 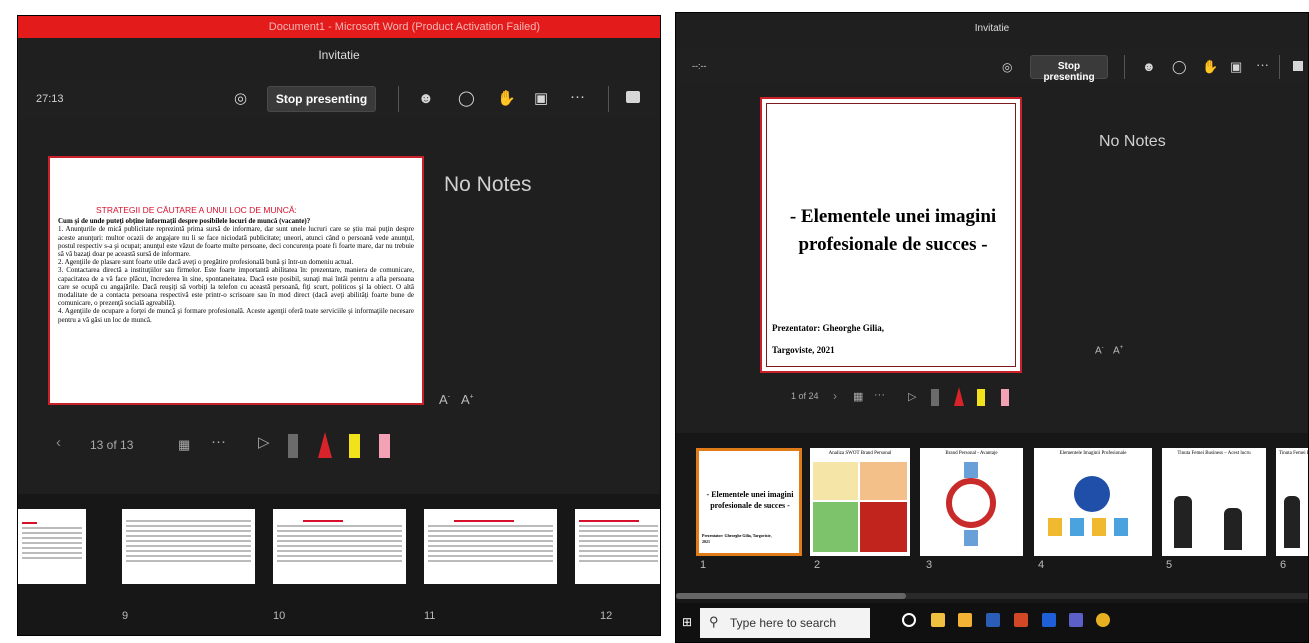 I want to click on slide-thumbnail: Tinuta Femei Business, so click(x=1292, y=502).